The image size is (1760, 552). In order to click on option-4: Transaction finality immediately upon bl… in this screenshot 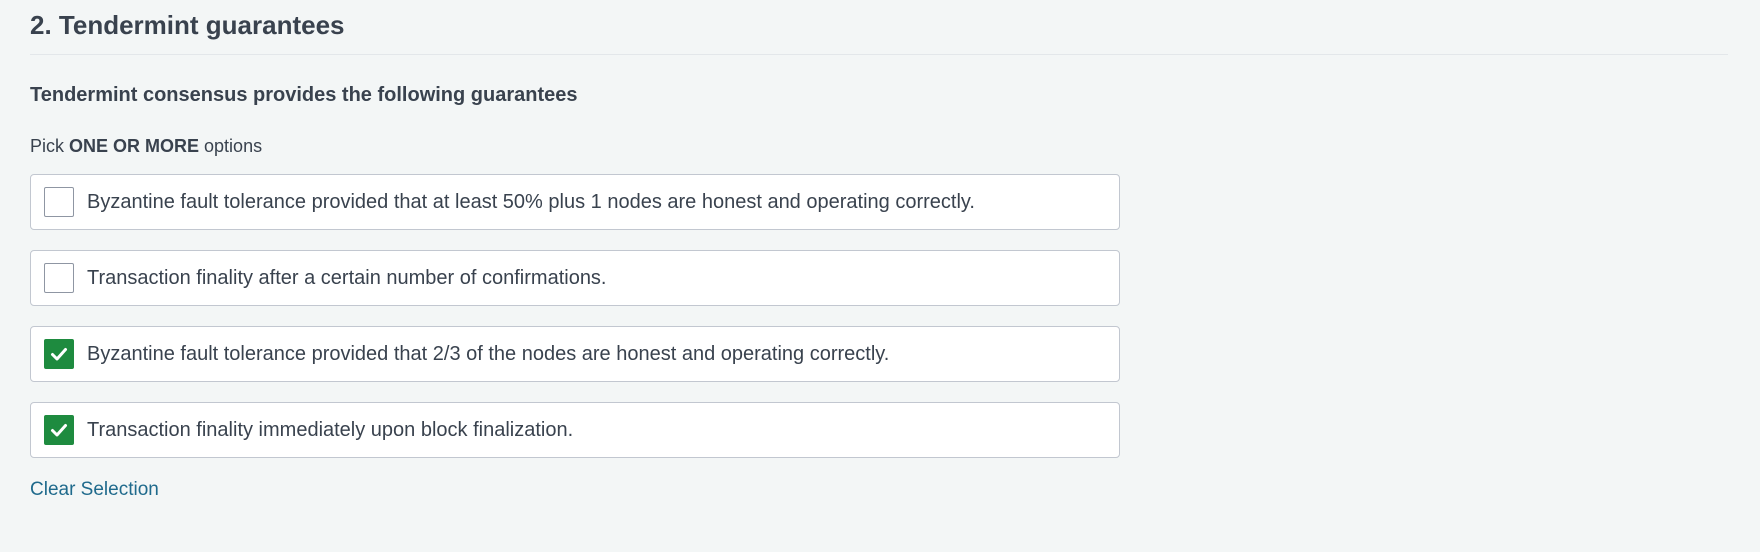, I will do `click(575, 430)`.